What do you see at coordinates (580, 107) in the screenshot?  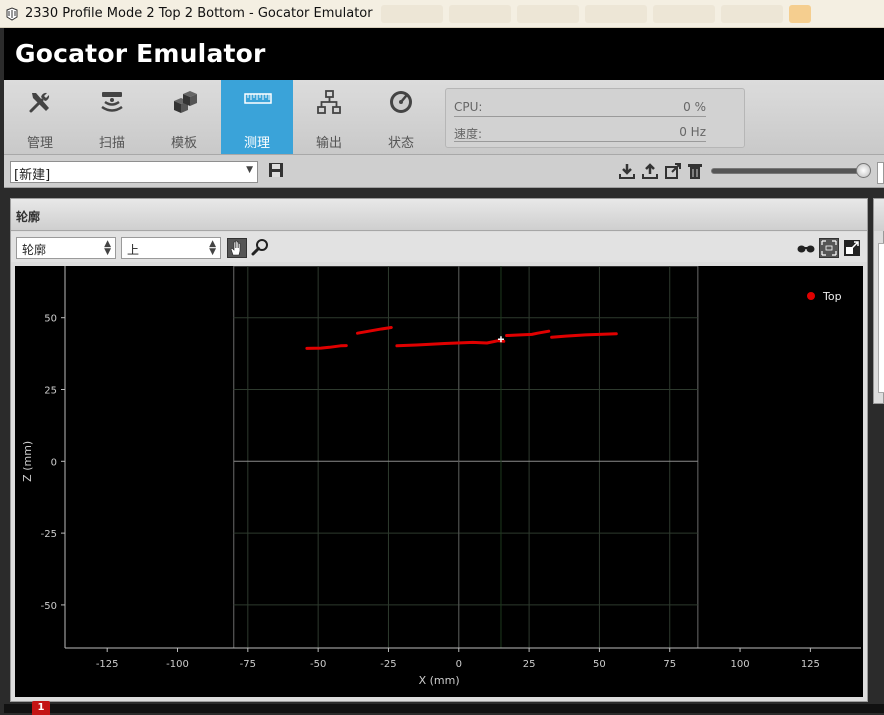 I see `cpu-stat: CPU: 0 %` at bounding box center [580, 107].